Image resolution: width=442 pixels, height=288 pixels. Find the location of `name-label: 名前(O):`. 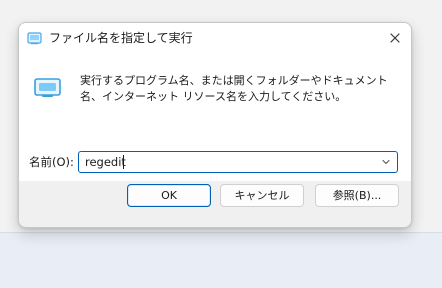

name-label: 名前(O): is located at coordinates (51, 162).